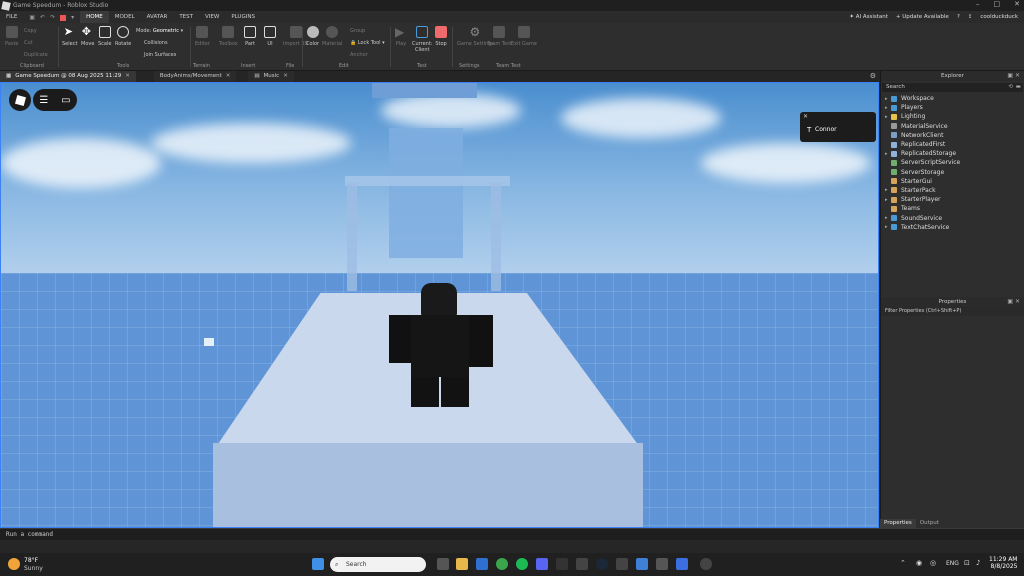 The height and width of the screenshot is (576, 1024). I want to click on ai-assistant-button: ✦ AI Assistant, so click(868, 17).